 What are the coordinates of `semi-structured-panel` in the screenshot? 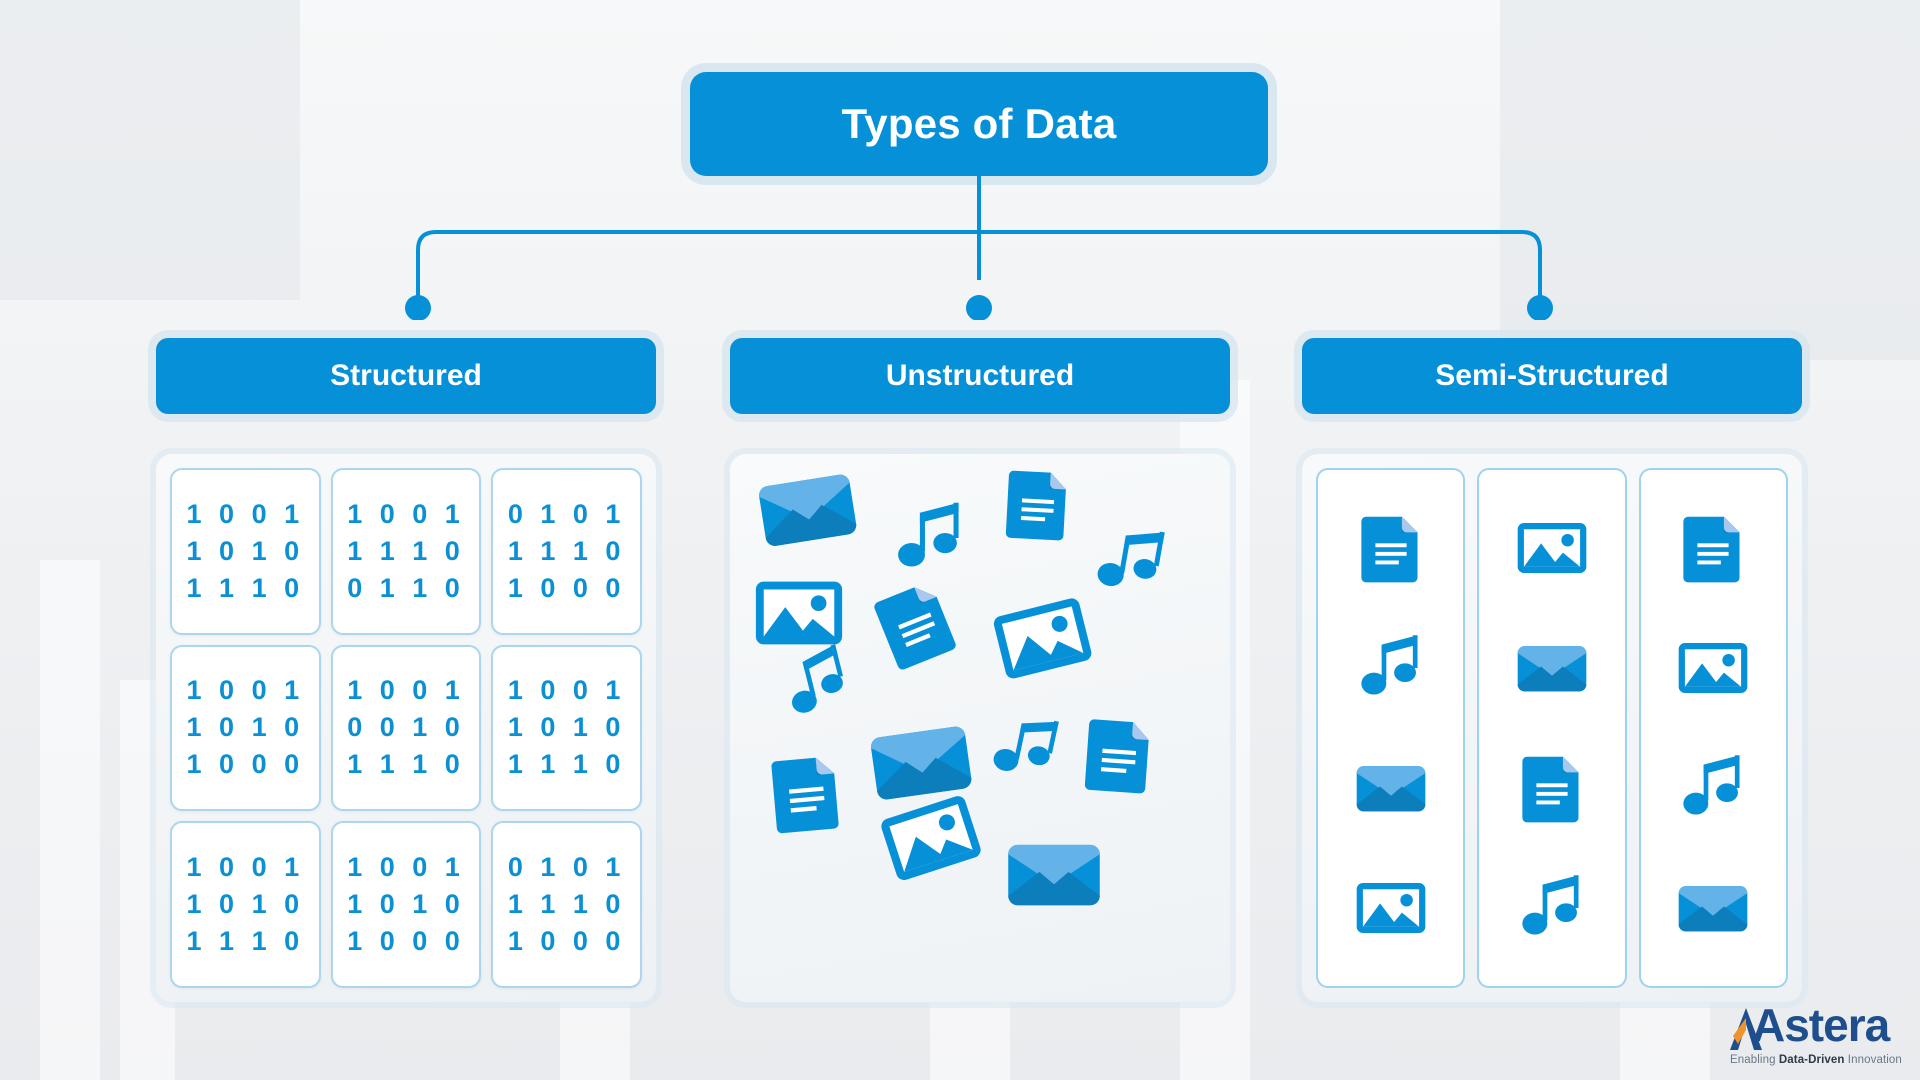 It's located at (1552, 728).